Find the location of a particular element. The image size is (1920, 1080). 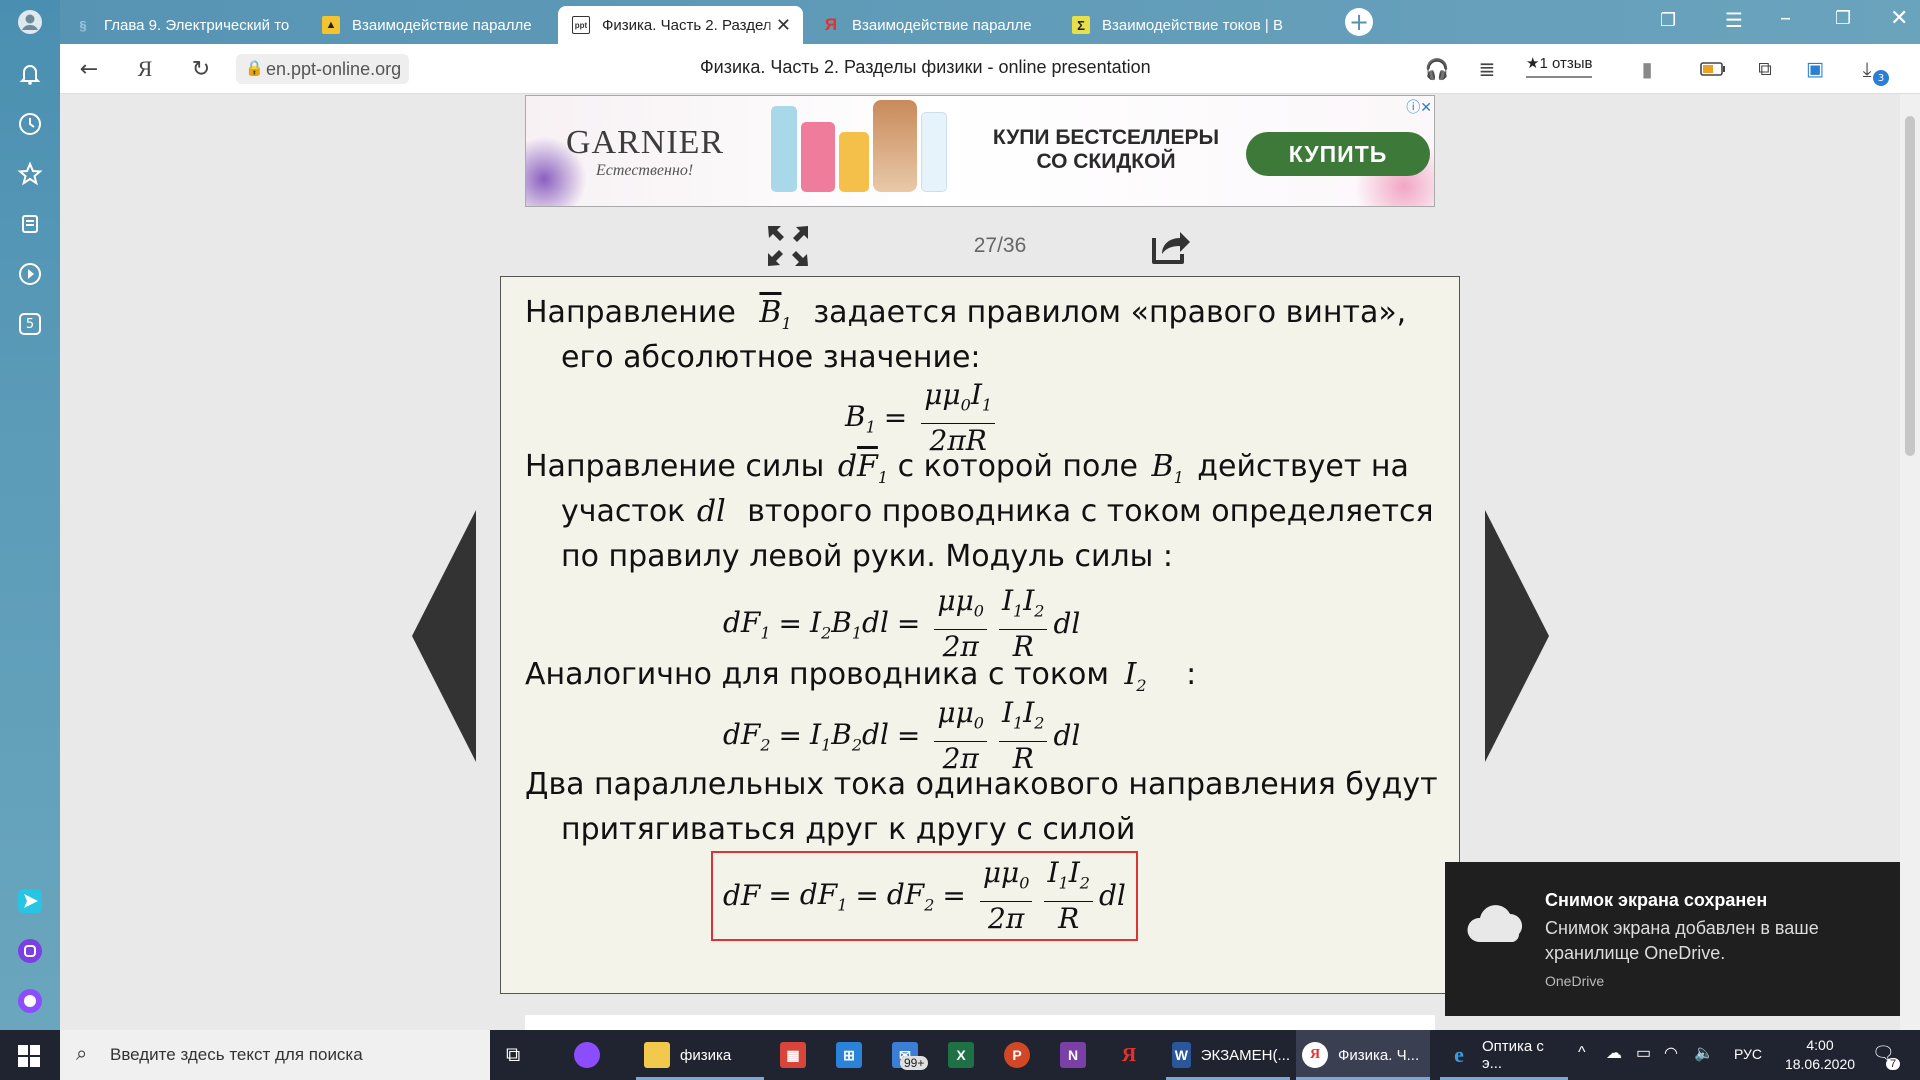

task-view-icon: ⧉ is located at coordinates (513, 1055).